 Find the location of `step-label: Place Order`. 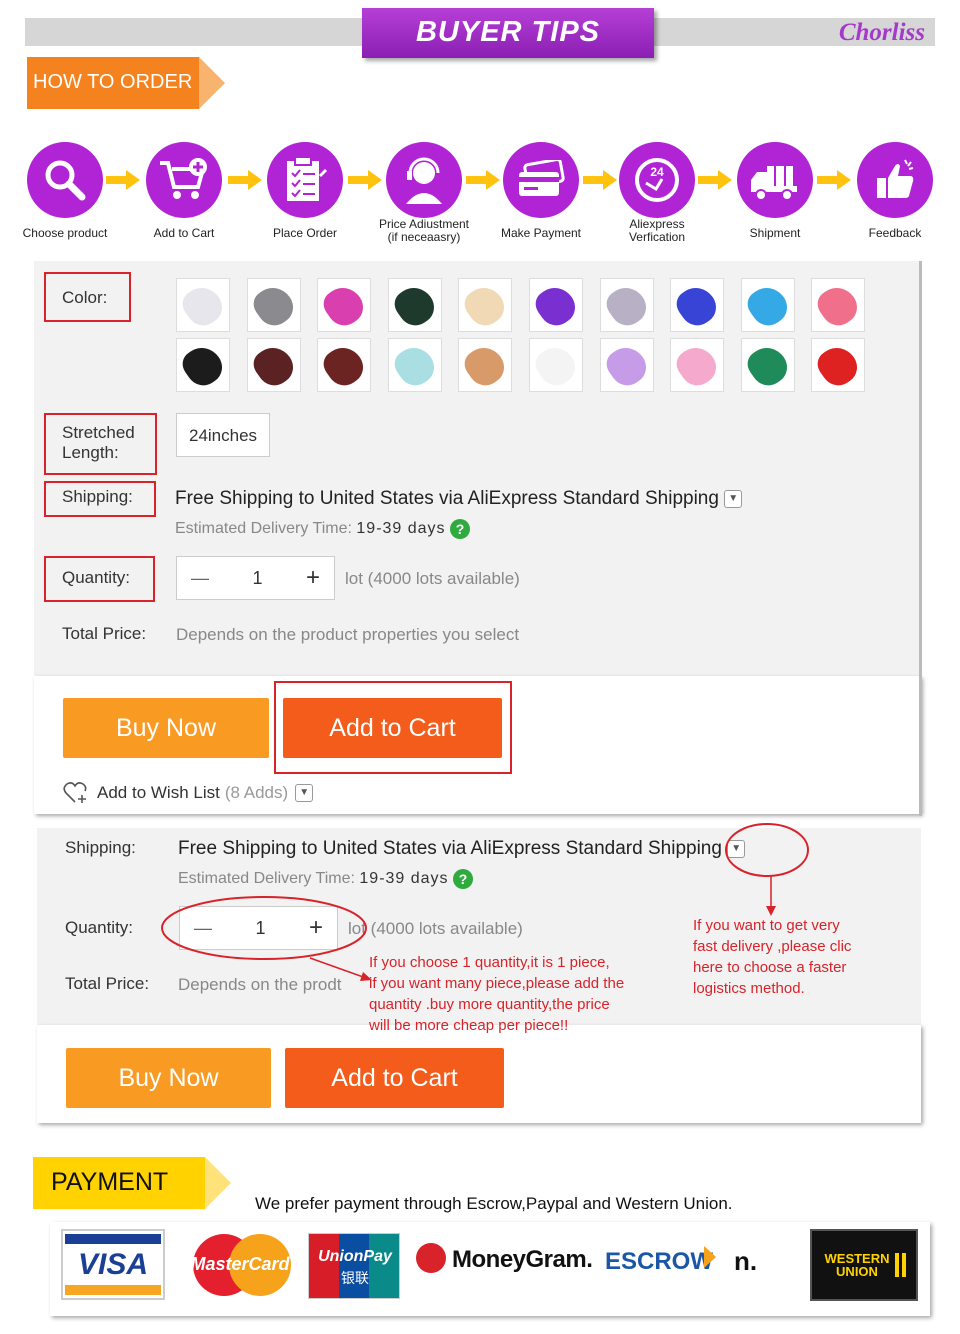

step-label: Place Order is located at coordinates (305, 233).